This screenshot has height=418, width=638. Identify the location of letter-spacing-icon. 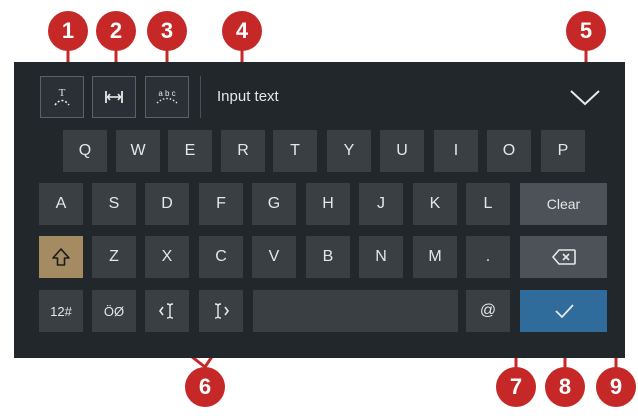
(114, 97).